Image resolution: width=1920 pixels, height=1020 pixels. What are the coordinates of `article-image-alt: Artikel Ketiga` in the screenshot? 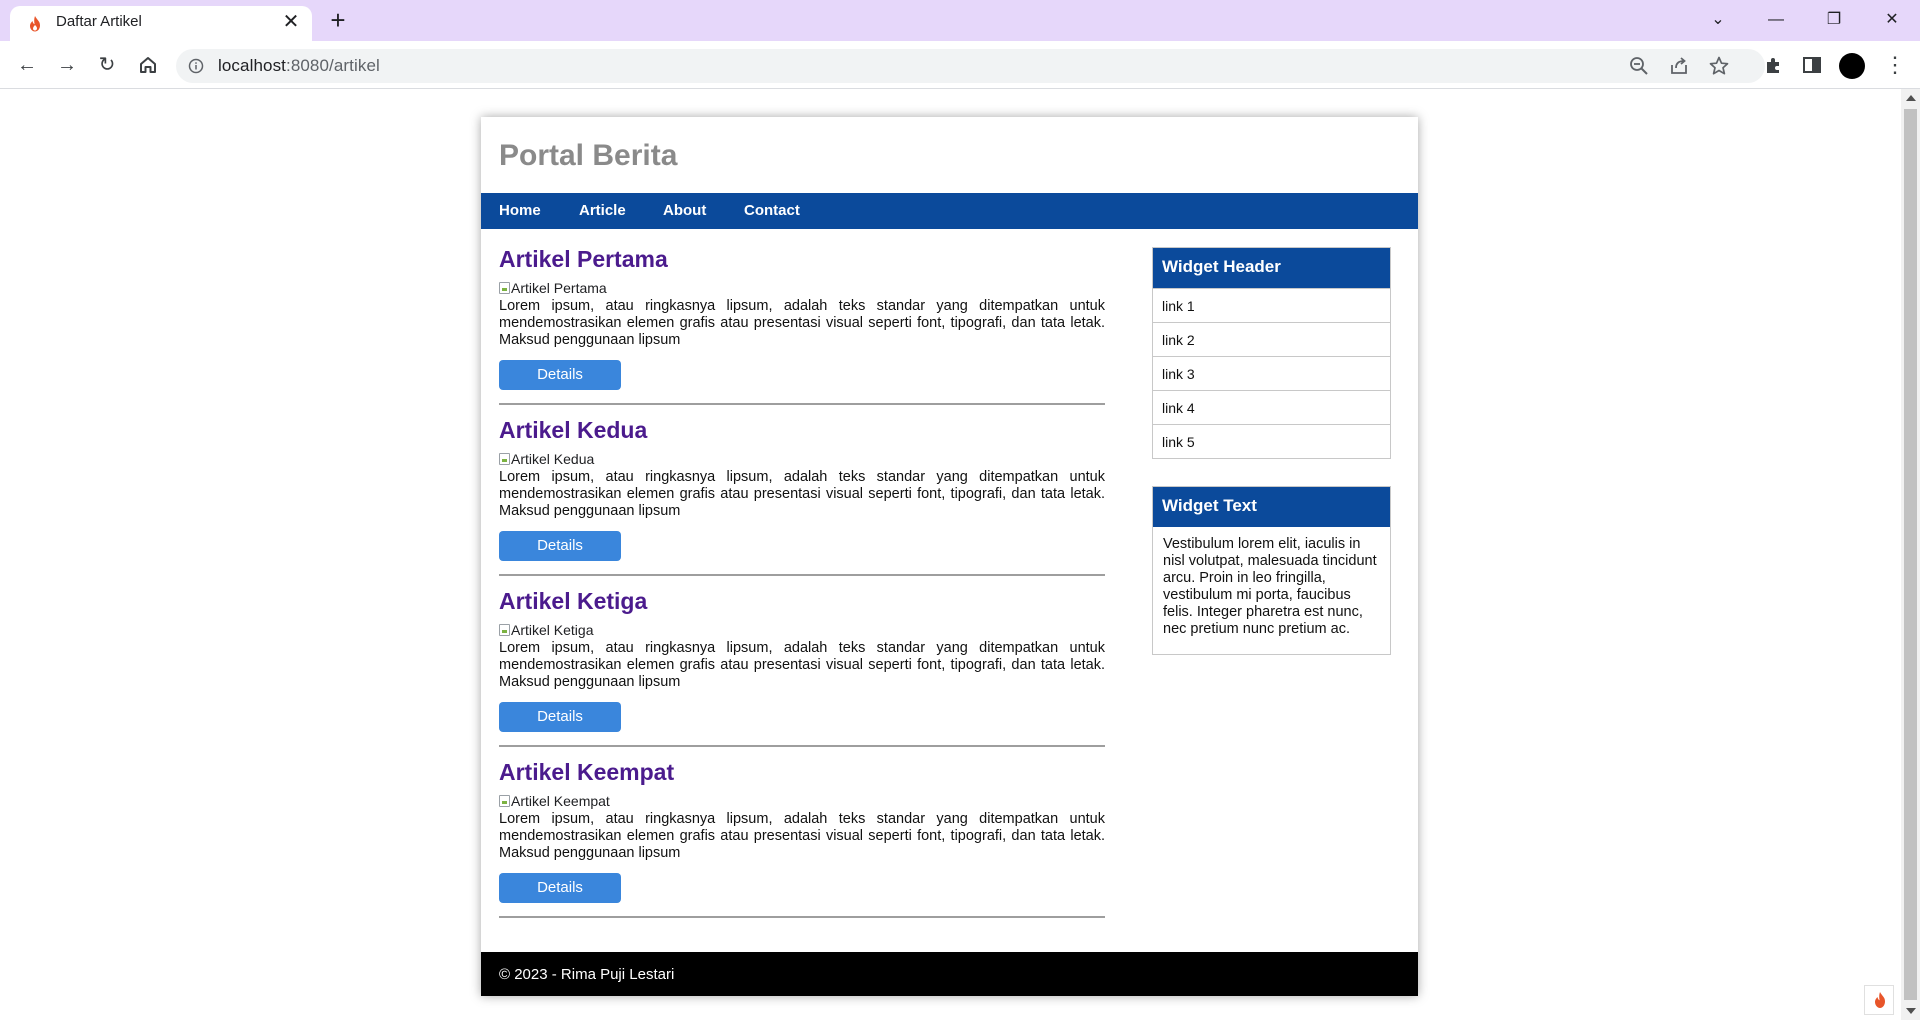 It's located at (552, 630).